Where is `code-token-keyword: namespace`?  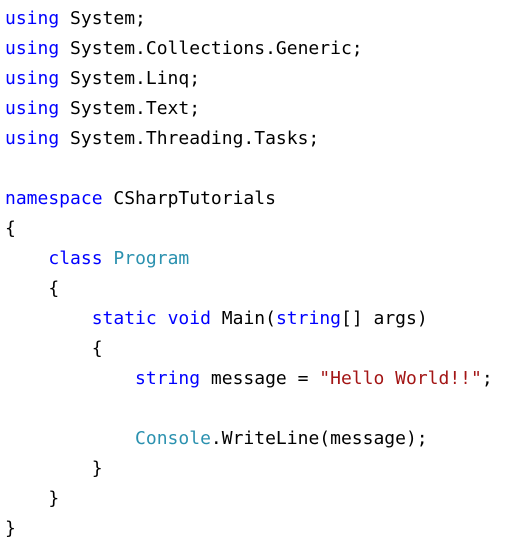 code-token-keyword: namespace is located at coordinates (54, 198).